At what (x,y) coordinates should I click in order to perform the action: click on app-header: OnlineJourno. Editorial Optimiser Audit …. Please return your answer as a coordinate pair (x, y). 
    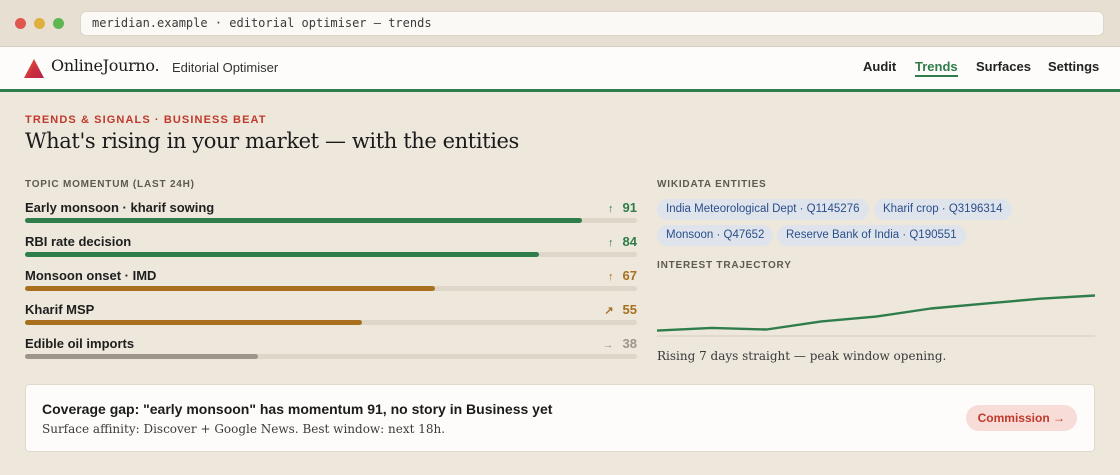
    Looking at the image, I should click on (560, 69).